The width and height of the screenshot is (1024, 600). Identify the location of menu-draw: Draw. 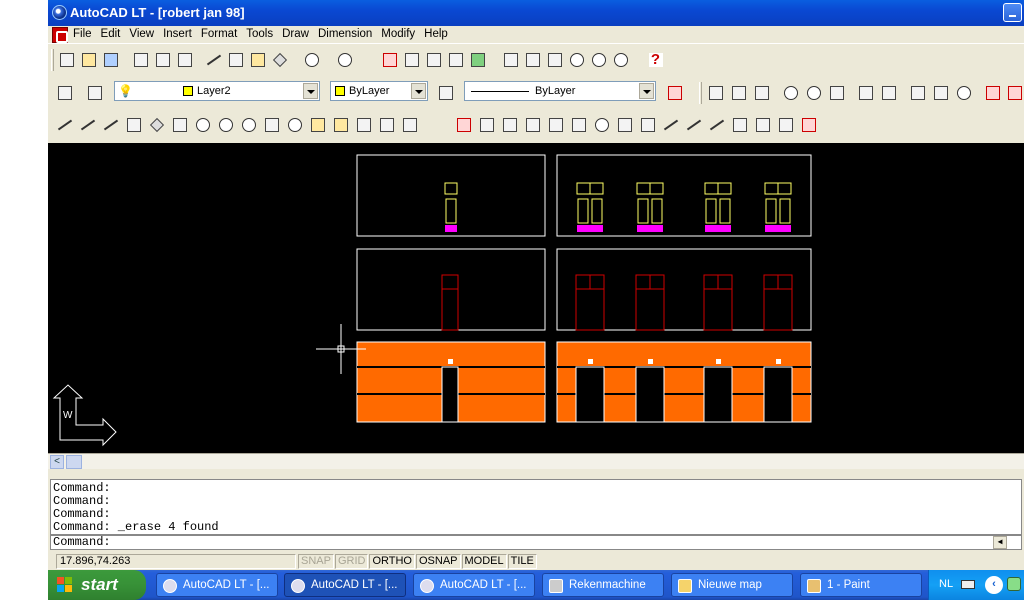
(295, 34).